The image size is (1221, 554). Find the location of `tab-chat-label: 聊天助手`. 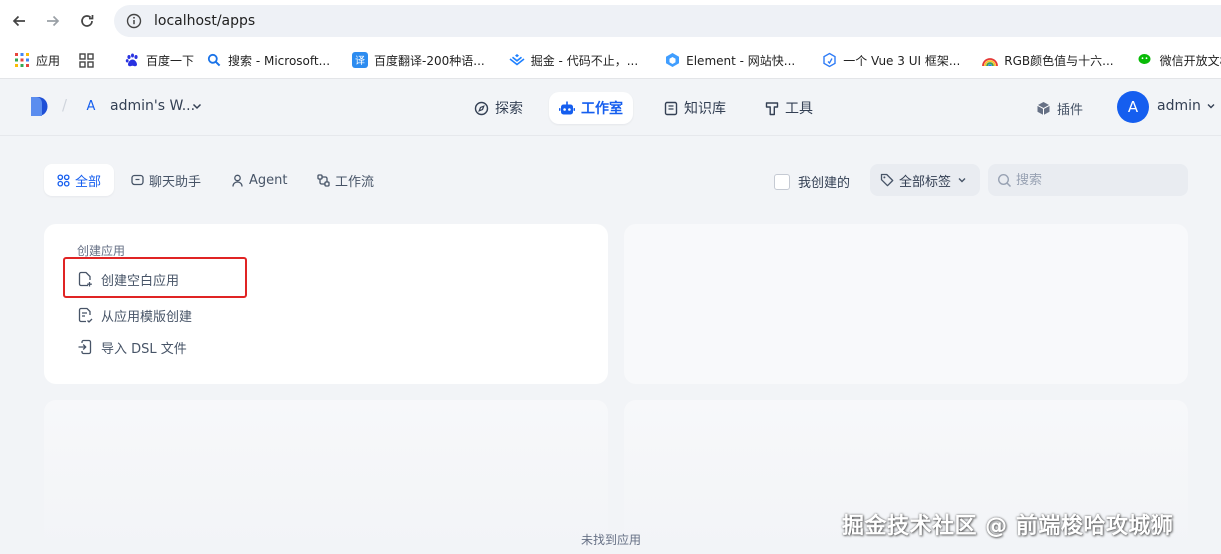

tab-chat-label: 聊天助手 is located at coordinates (175, 182).